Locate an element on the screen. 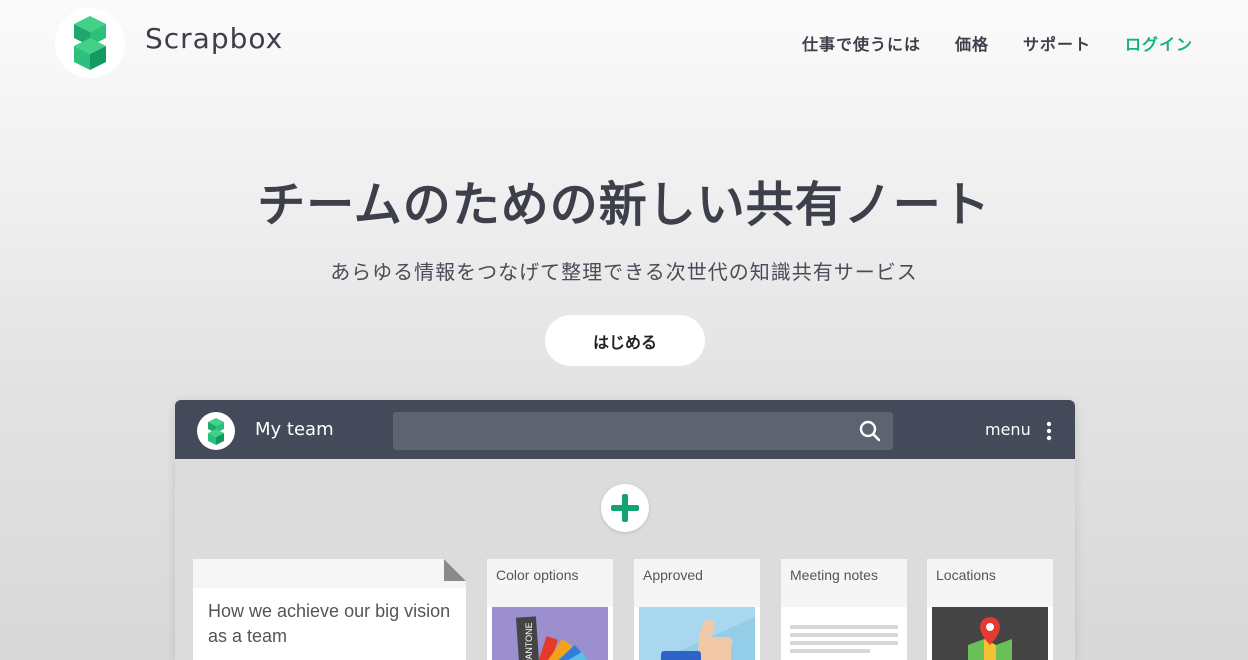 The height and width of the screenshot is (660, 1248). team-name: My team is located at coordinates (294, 429).